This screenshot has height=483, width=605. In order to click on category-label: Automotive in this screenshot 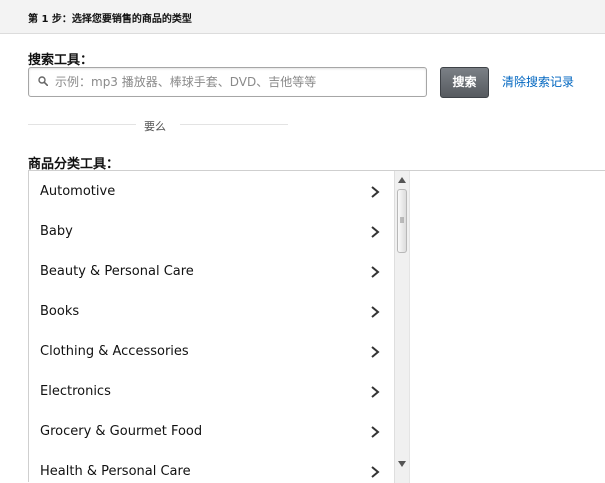, I will do `click(78, 191)`.